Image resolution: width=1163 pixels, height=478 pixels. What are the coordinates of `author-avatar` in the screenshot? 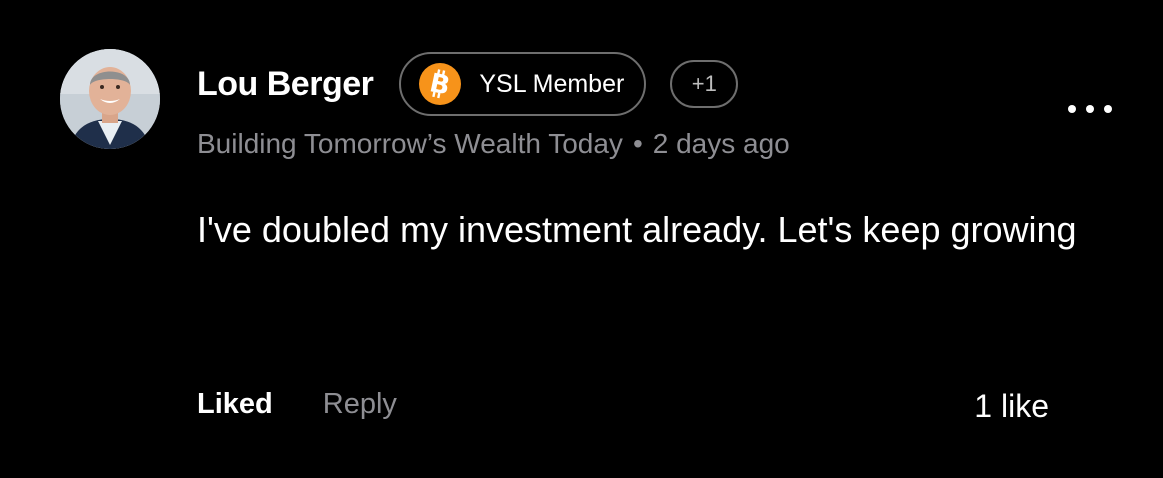 It's located at (110, 99).